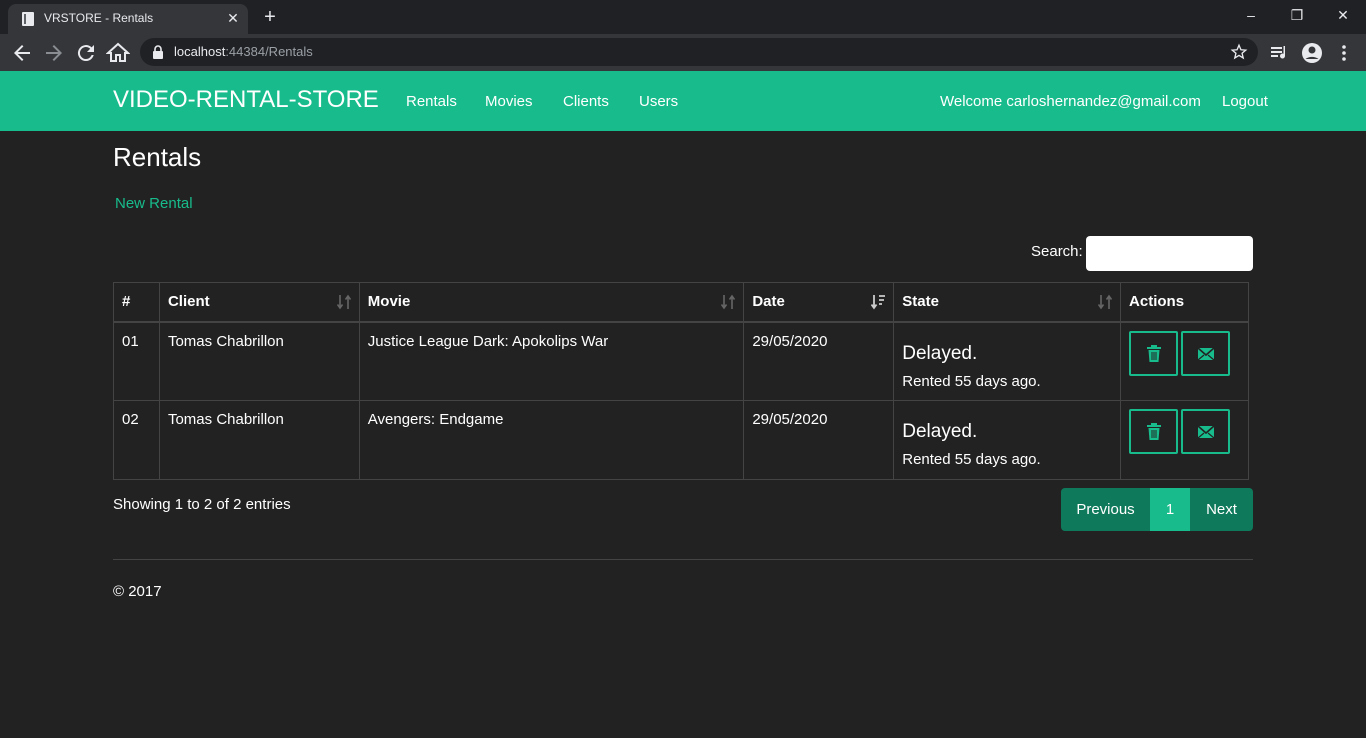  I want to click on nav-link-users: Users, so click(658, 101).